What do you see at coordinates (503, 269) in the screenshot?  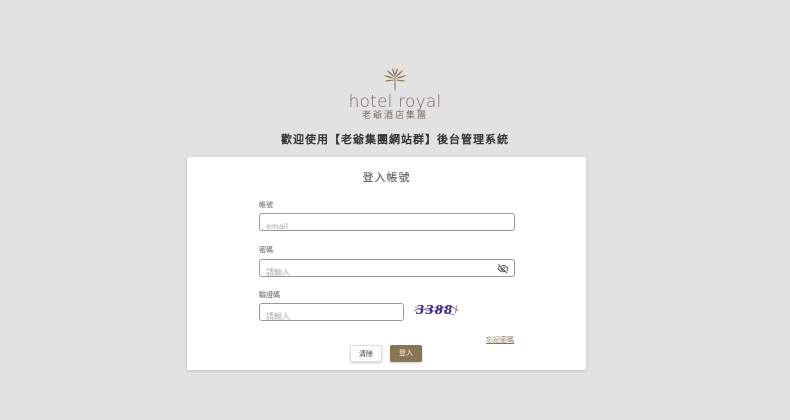 I see `eye-off-icon` at bounding box center [503, 269].